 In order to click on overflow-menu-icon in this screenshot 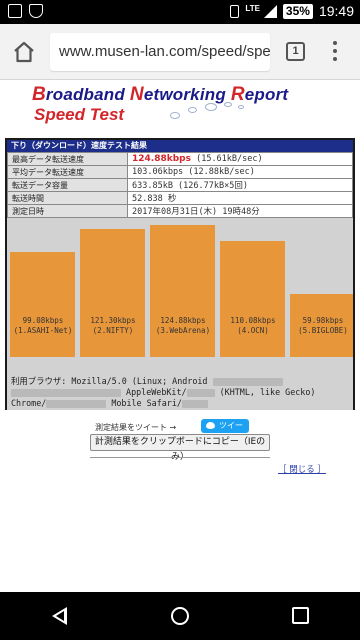, I will do `click(335, 52)`.